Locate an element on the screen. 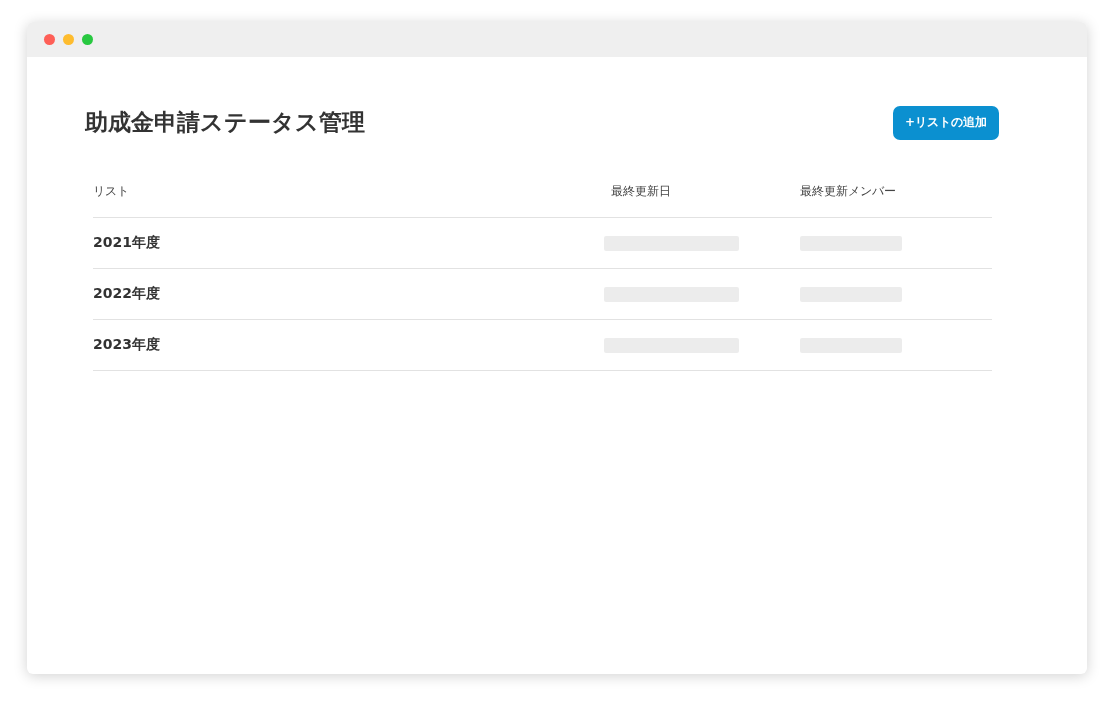  column-header: リスト is located at coordinates (111, 191).